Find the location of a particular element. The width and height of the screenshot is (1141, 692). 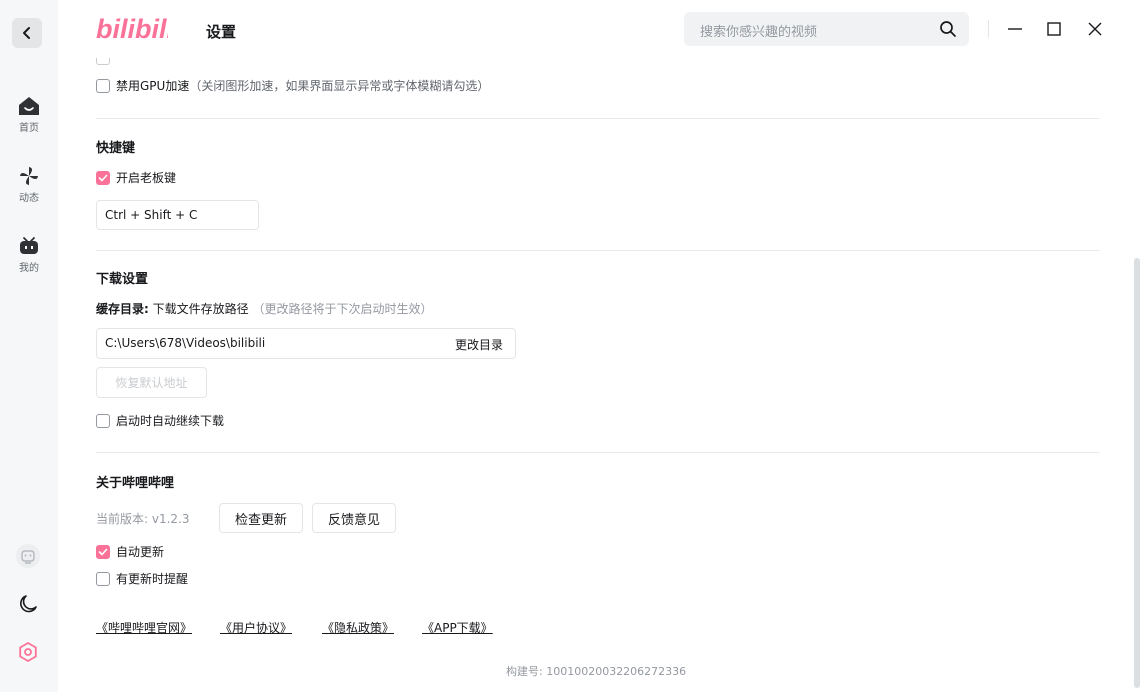

current-version: 当前版本: v1.2.3 is located at coordinates (143, 519).